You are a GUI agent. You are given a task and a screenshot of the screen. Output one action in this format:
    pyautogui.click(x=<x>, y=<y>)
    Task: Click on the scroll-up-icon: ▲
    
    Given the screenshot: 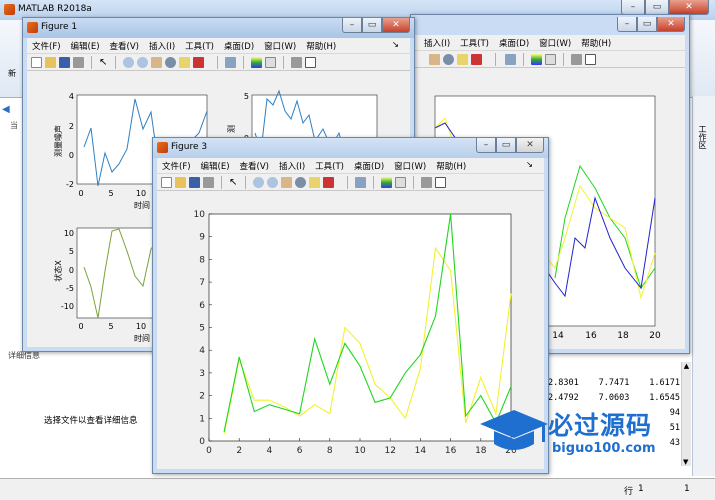 What is the action you would take?
    pyautogui.click(x=686, y=366)
    